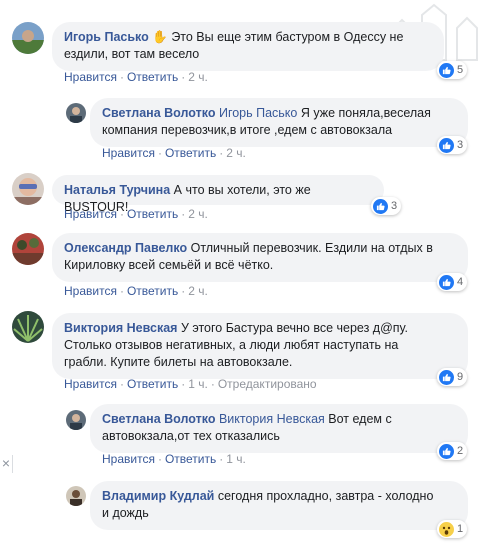  Describe the element at coordinates (6, 464) in the screenshot. I see `close-icon: ×` at that location.